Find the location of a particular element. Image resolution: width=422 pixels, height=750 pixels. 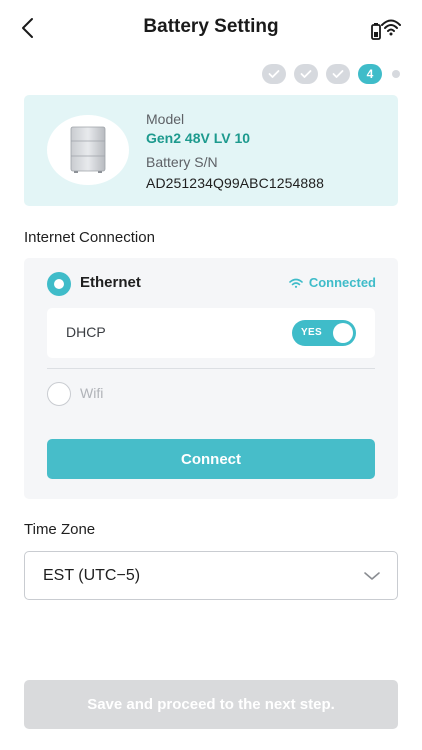

model-value: Gen2 48V LV 10 is located at coordinates (198, 138).